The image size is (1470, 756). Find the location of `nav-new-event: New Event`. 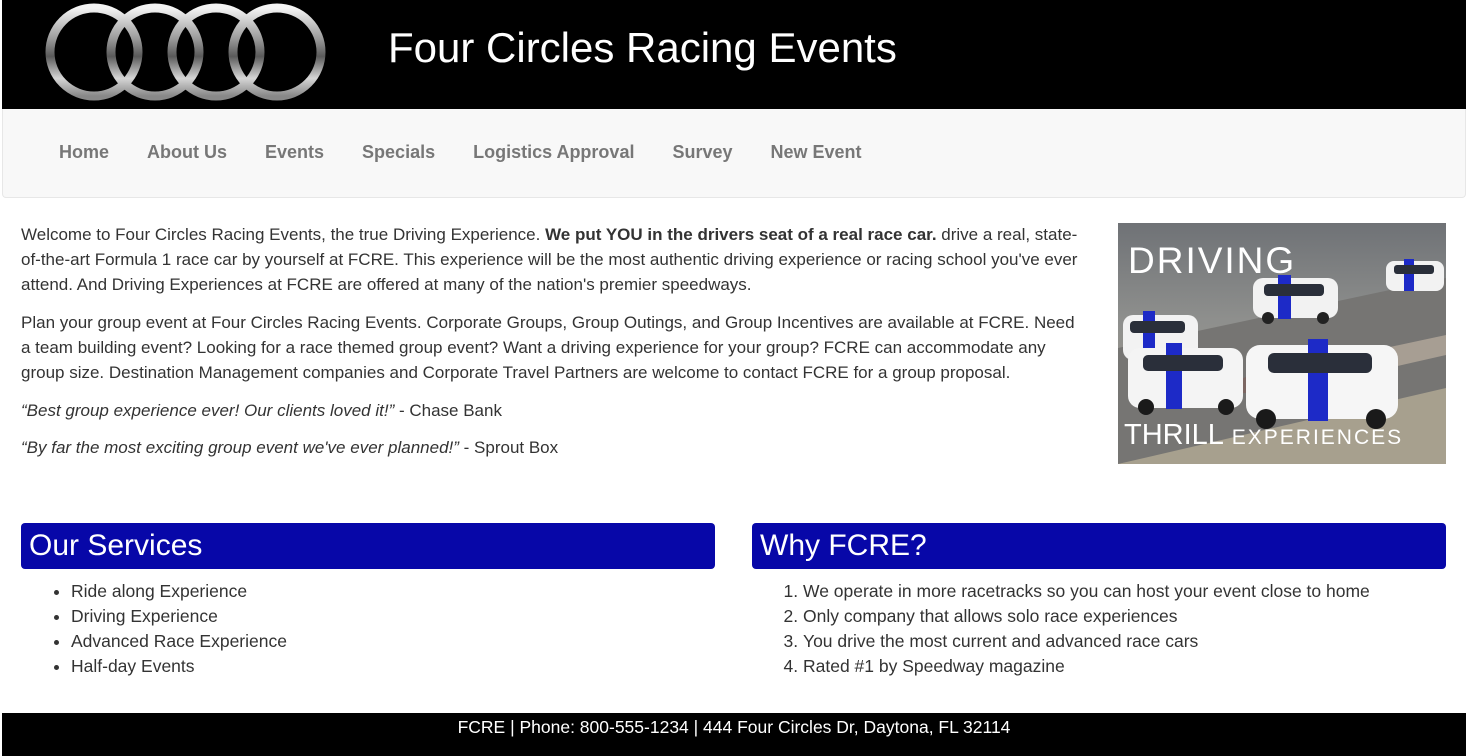

nav-new-event: New Event is located at coordinates (816, 152).